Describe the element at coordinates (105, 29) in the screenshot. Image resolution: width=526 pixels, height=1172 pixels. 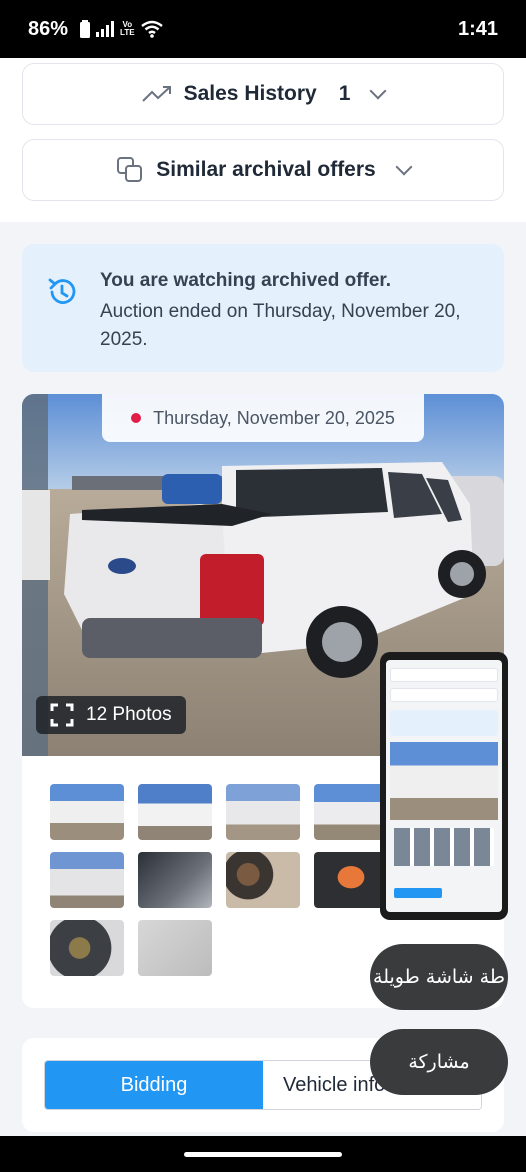
I see `signal-icon` at that location.